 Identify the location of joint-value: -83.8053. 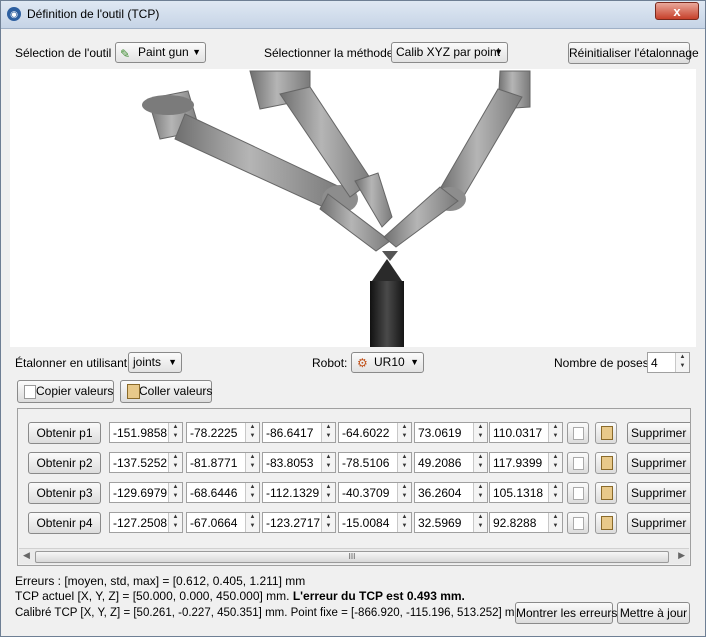
(290, 463).